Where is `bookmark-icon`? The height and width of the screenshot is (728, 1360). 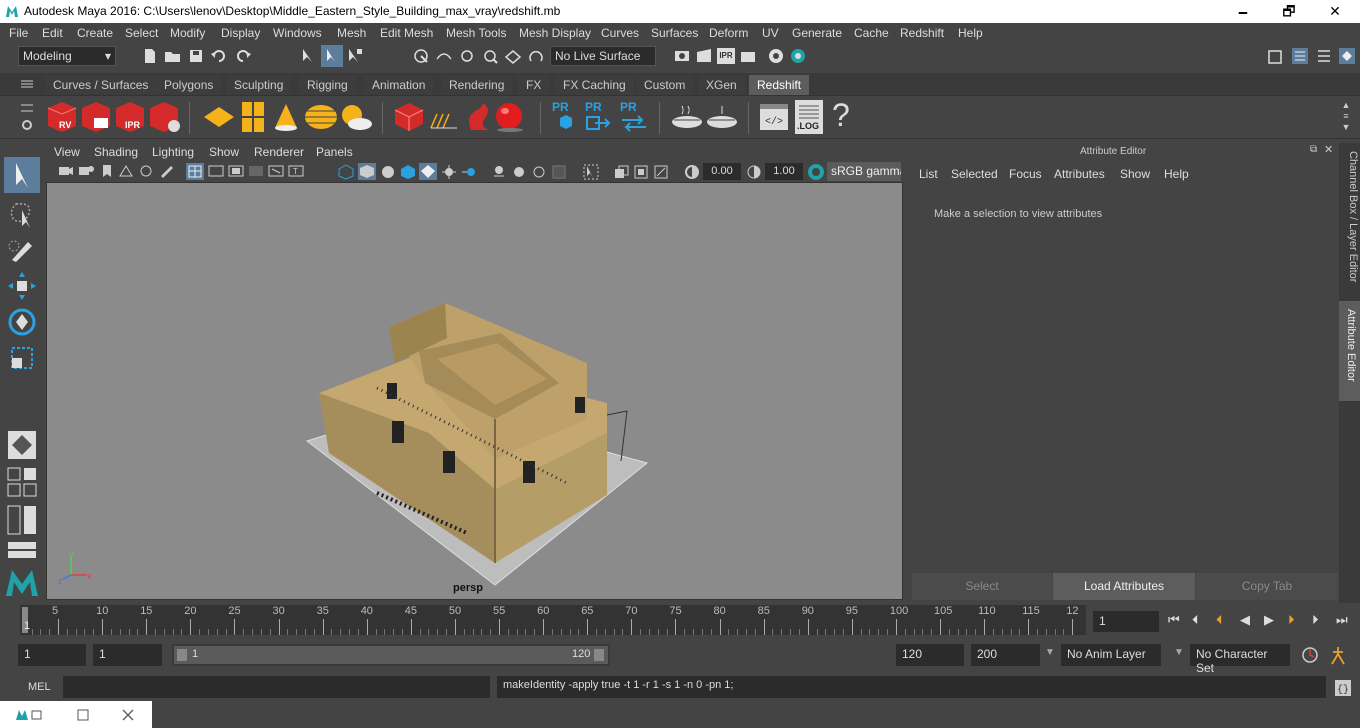
bookmark-icon is located at coordinates (107, 171).